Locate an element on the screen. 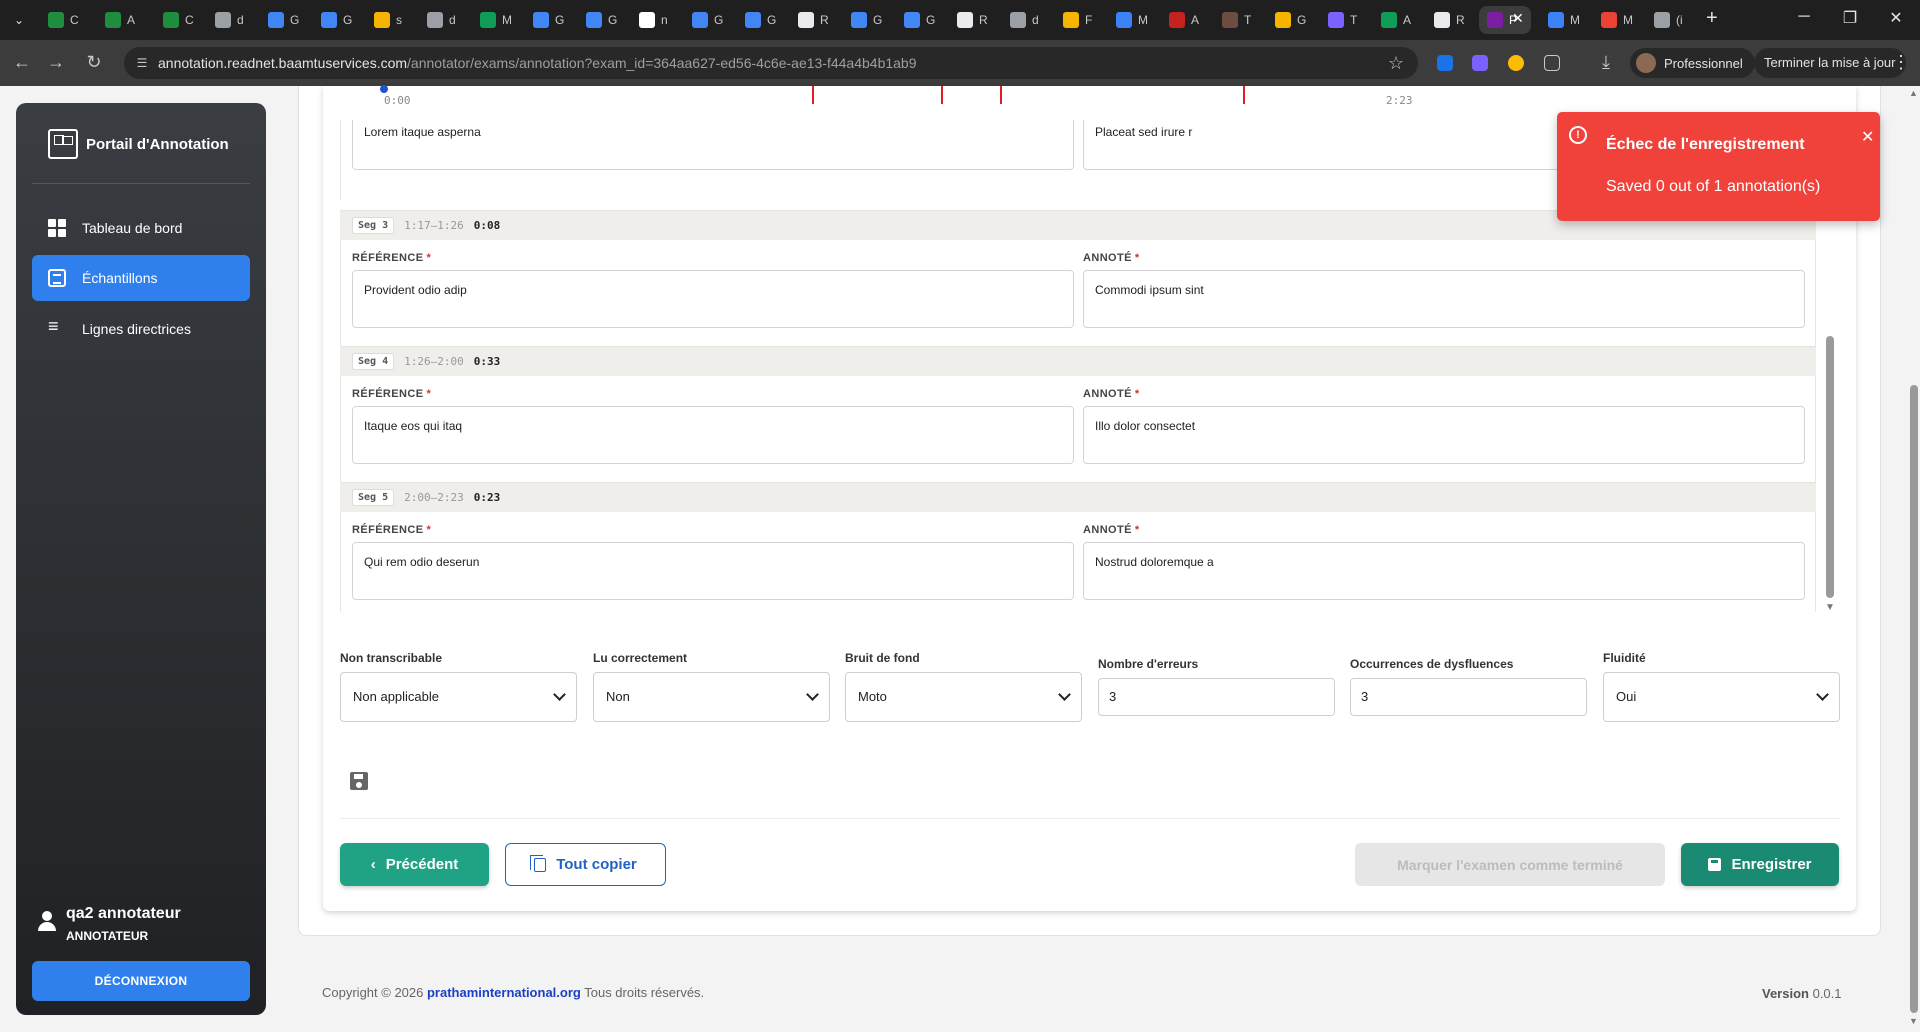 This screenshot has width=1920, height=1032. window-close-icon: ✕ is located at coordinates (1896, 18).